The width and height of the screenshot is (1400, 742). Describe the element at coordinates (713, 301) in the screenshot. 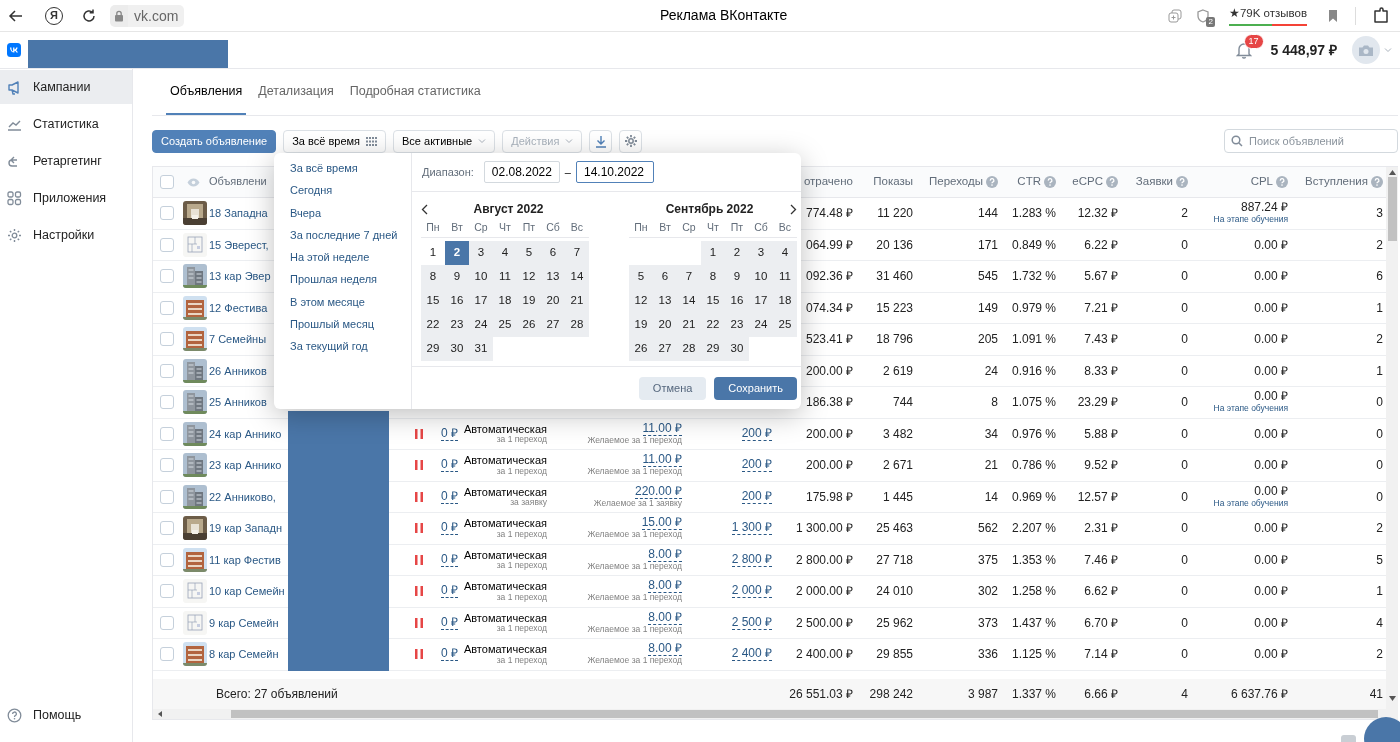

I see `calendar-day: 15` at that location.